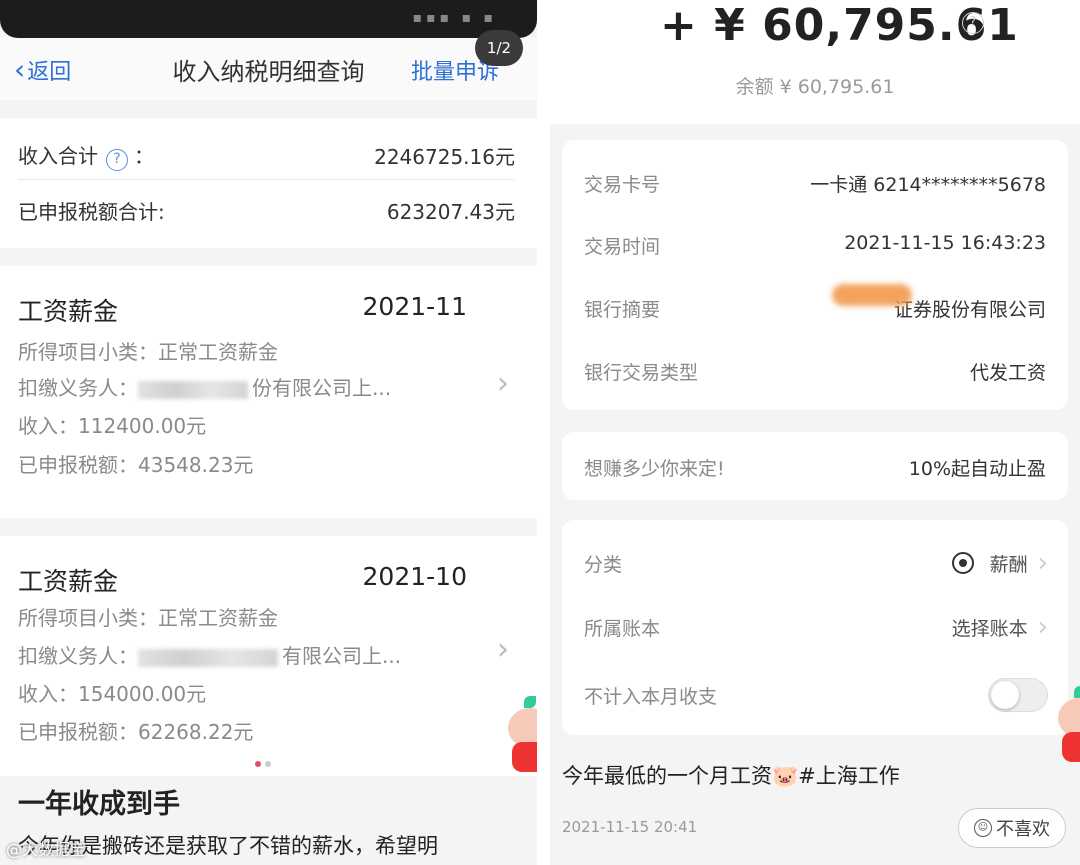 This screenshot has width=1080, height=865. Describe the element at coordinates (977, 469) in the screenshot. I see `promo-value: 10%起自动止盈` at that location.